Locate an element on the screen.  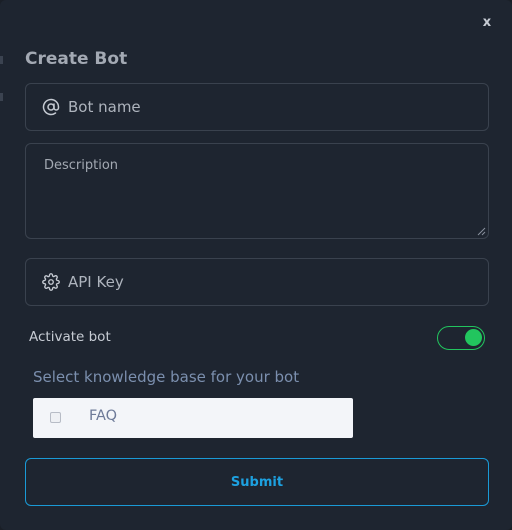
activate-bot-toggle is located at coordinates (461, 338).